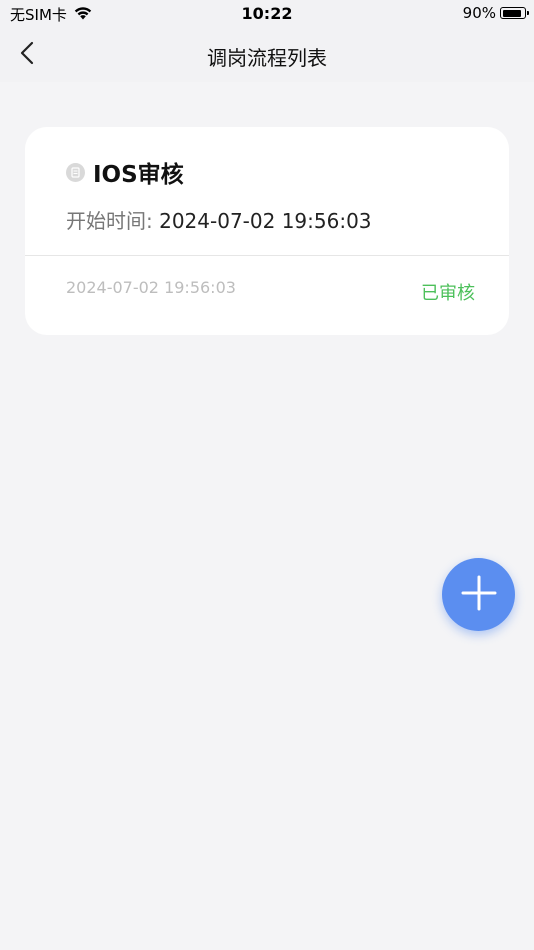 The height and width of the screenshot is (950, 534). Describe the element at coordinates (448, 293) in the screenshot. I see `status-badge: 已审核` at that location.